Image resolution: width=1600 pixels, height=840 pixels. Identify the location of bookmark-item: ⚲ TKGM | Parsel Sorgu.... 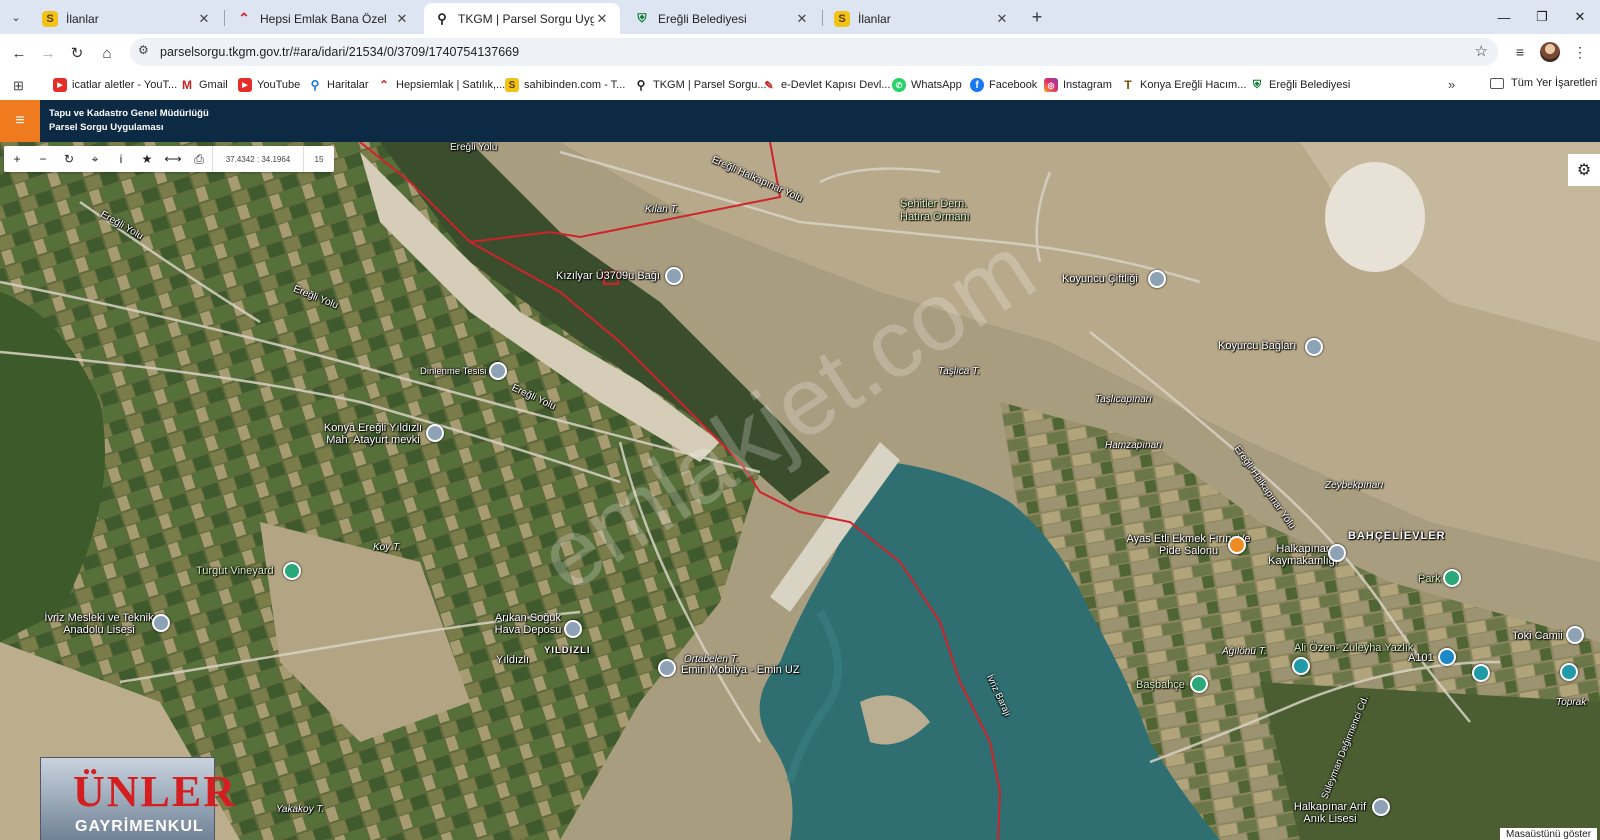
(700, 85).